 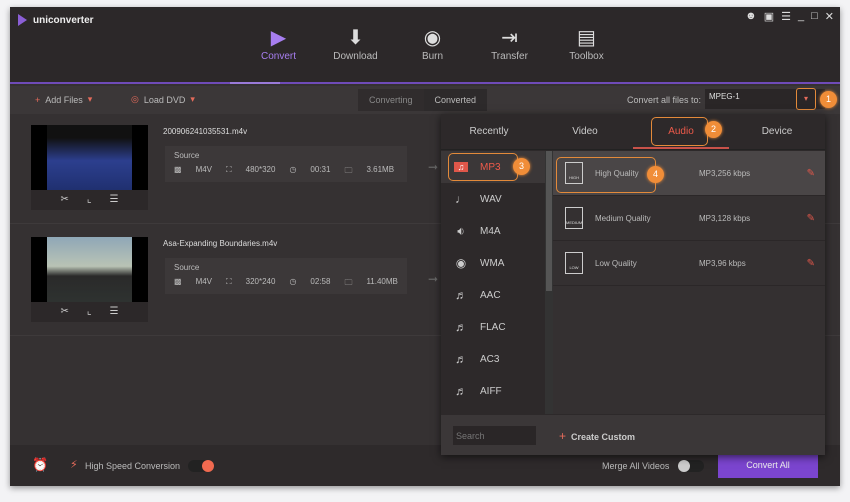 I want to click on tab-converting: Converting, so click(x=391, y=100).